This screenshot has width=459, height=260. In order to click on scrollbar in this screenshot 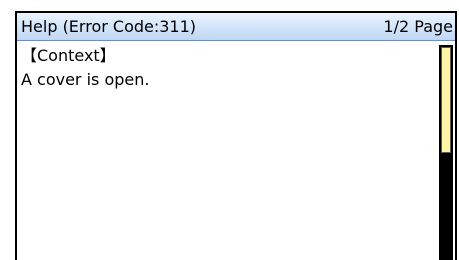, I will do `click(446, 152)`.